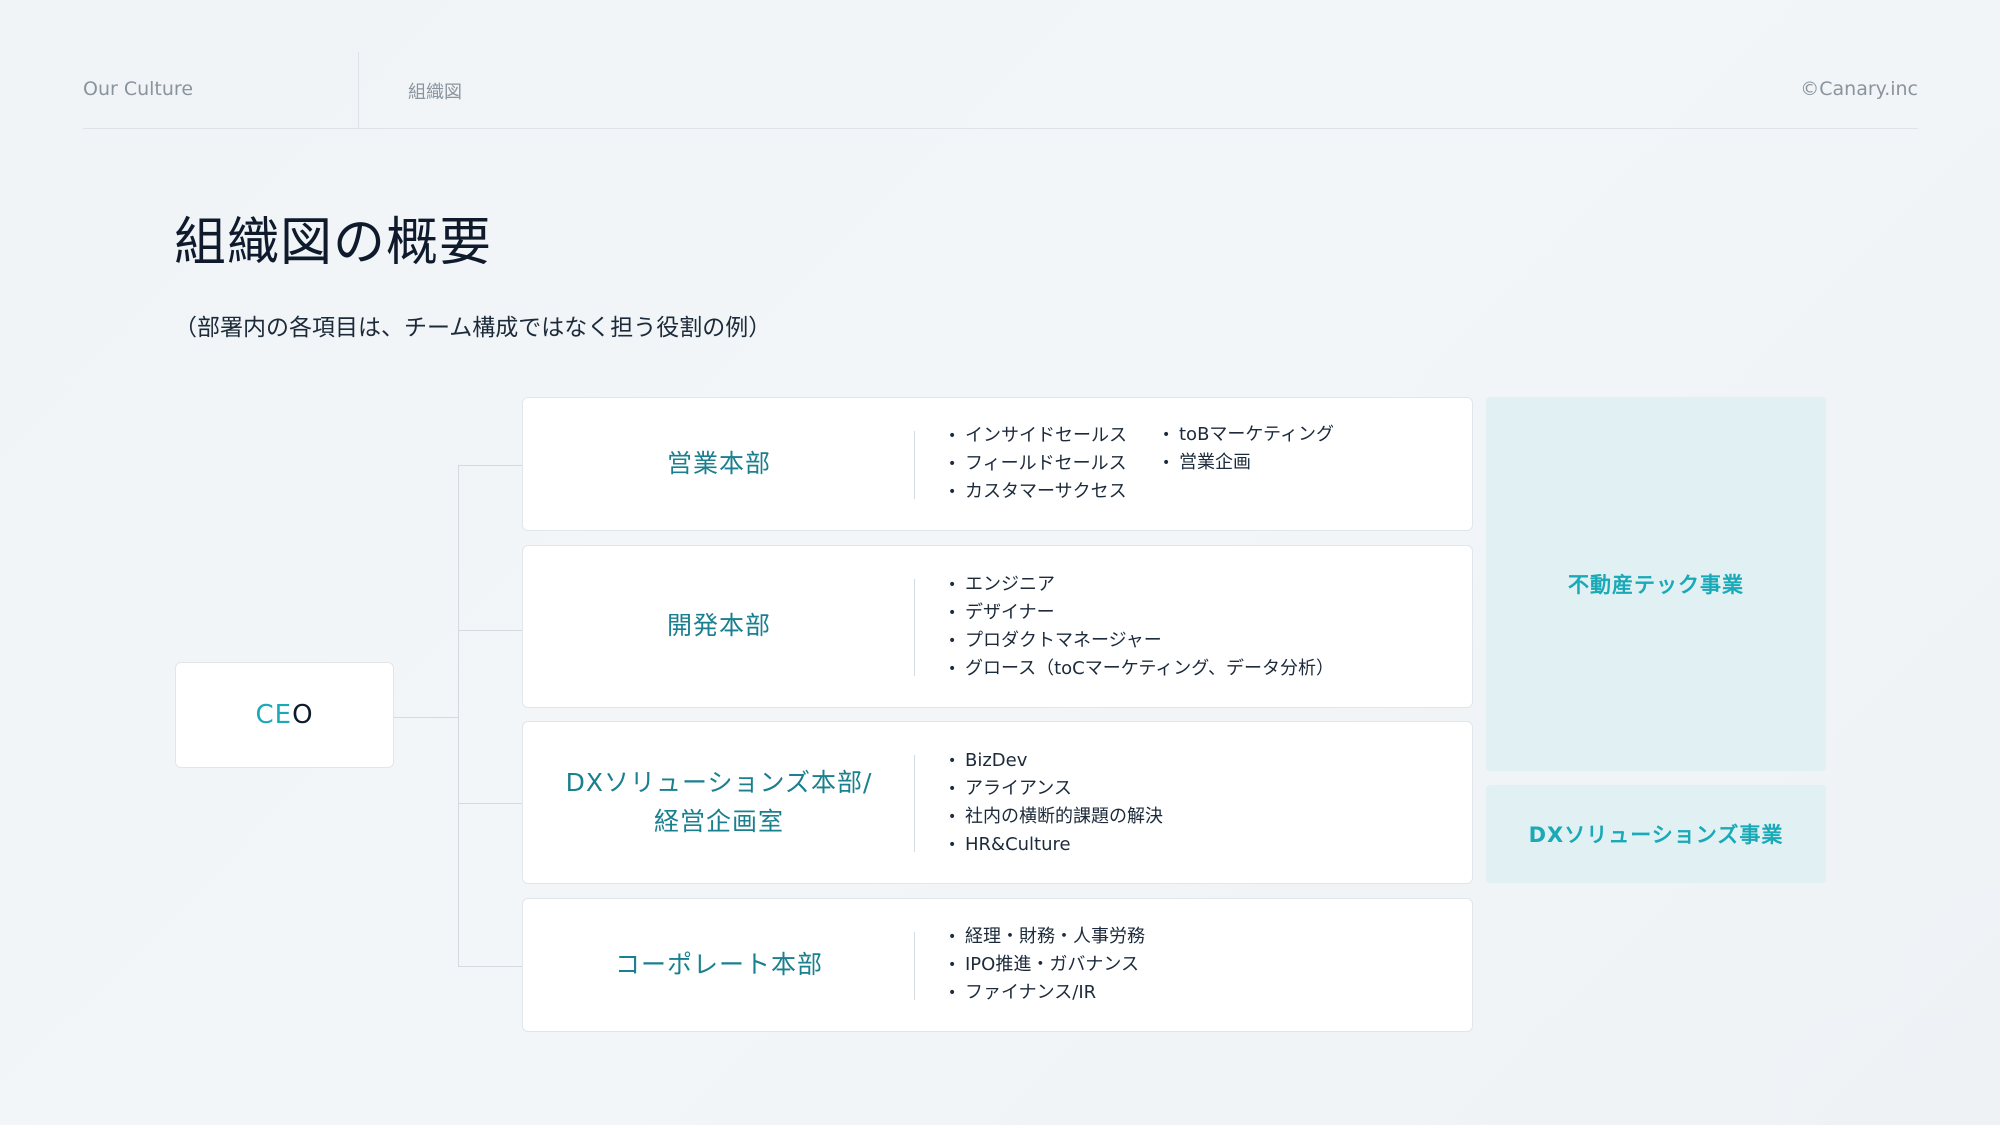 The image size is (2000, 1125). What do you see at coordinates (1198, 817) in the screenshot?
I see `role-item: 社内の横断的課題の解決` at bounding box center [1198, 817].